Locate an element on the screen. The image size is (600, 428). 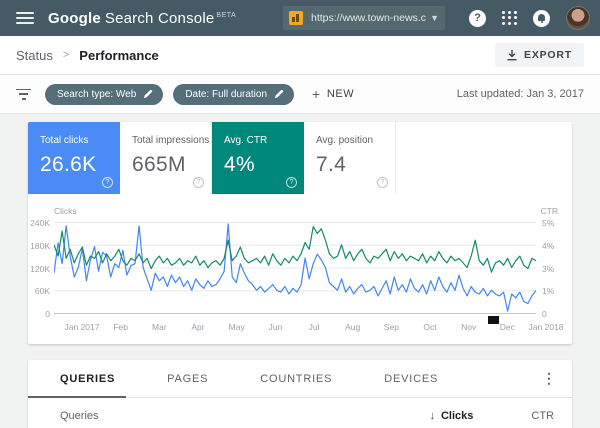
tab-queries: QUERIES is located at coordinates (87, 379).